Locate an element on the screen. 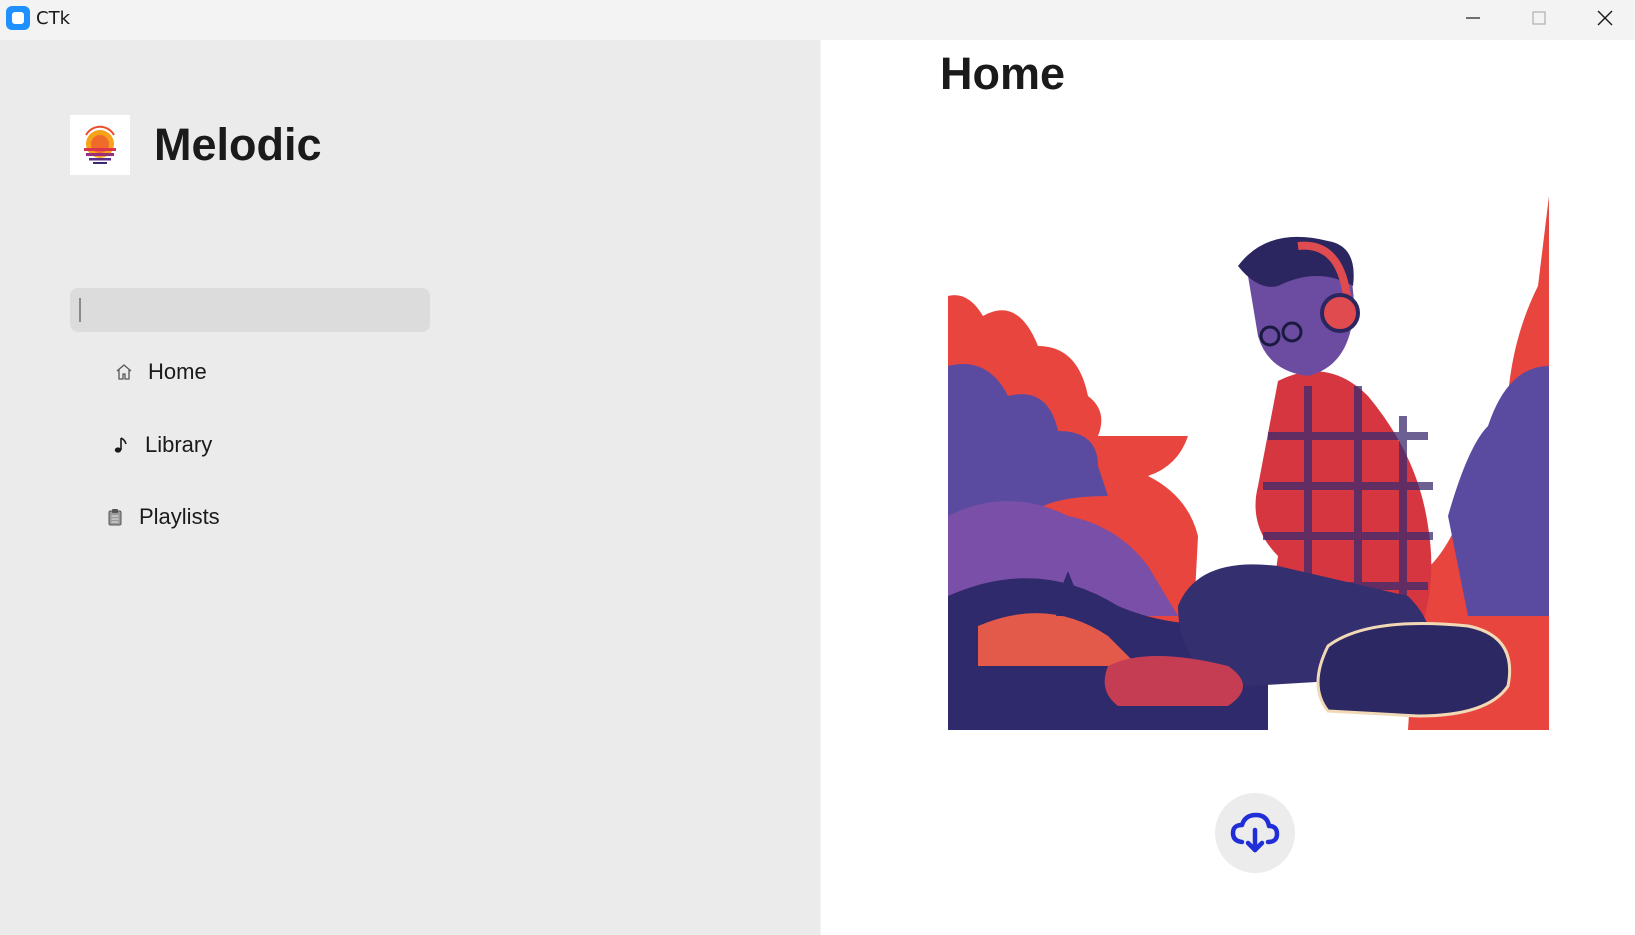  search-input is located at coordinates (250, 310).